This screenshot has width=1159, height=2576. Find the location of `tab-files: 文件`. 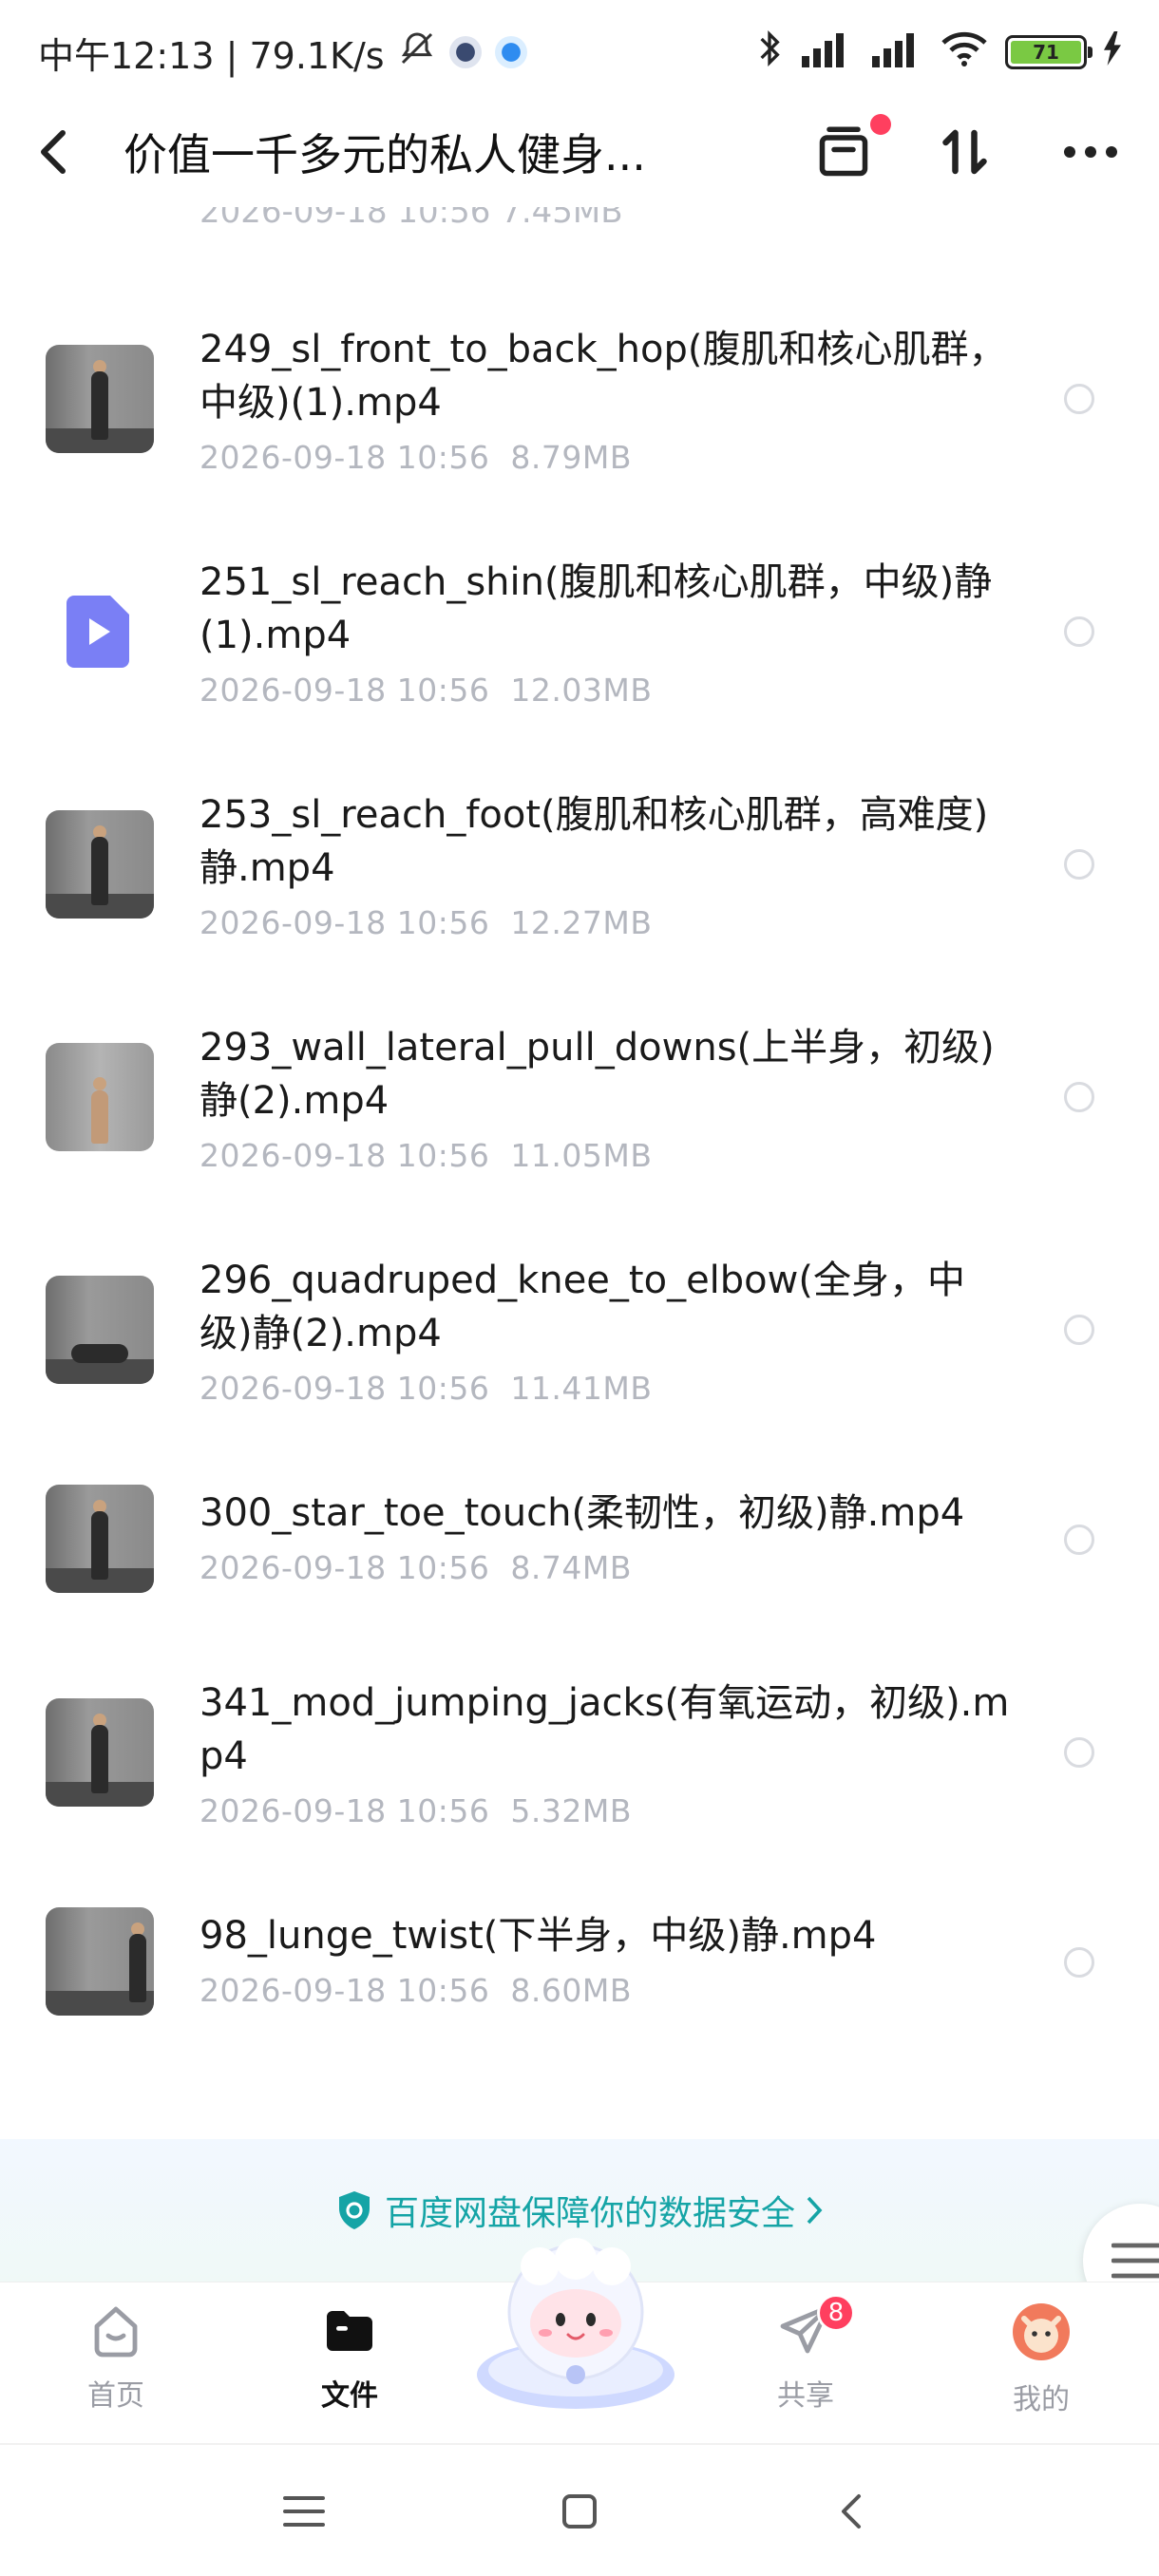

tab-files: 文件 is located at coordinates (349, 2357).